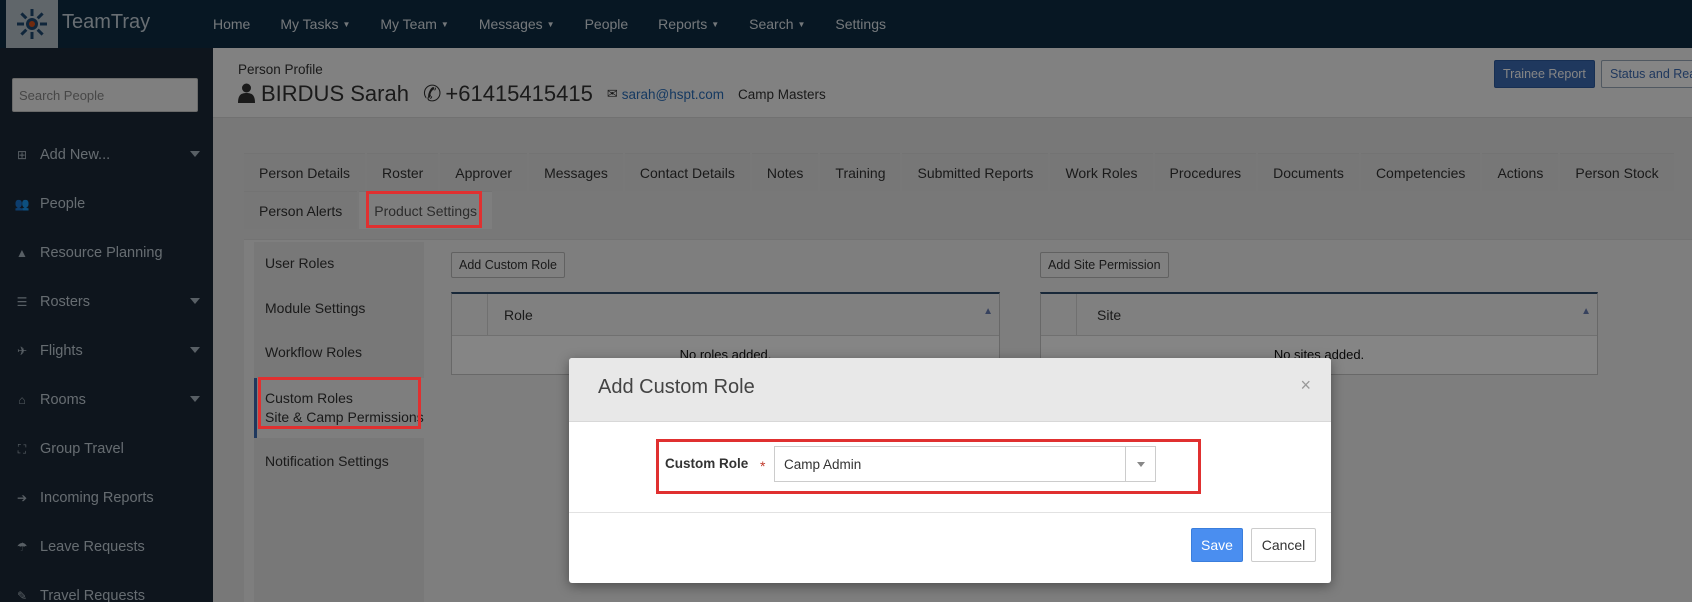  What do you see at coordinates (707, 463) in the screenshot?
I see `custom-role-label: Custom Role` at bounding box center [707, 463].